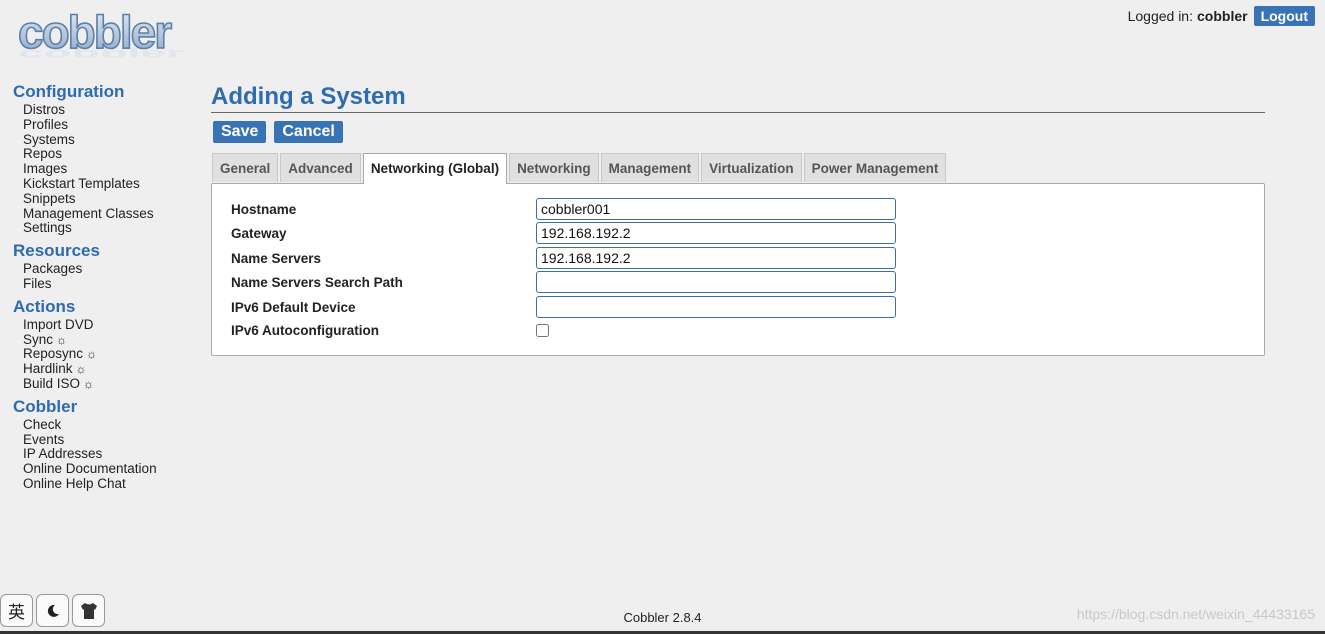 This screenshot has width=1325, height=634. I want to click on tab-general: General, so click(245, 167).